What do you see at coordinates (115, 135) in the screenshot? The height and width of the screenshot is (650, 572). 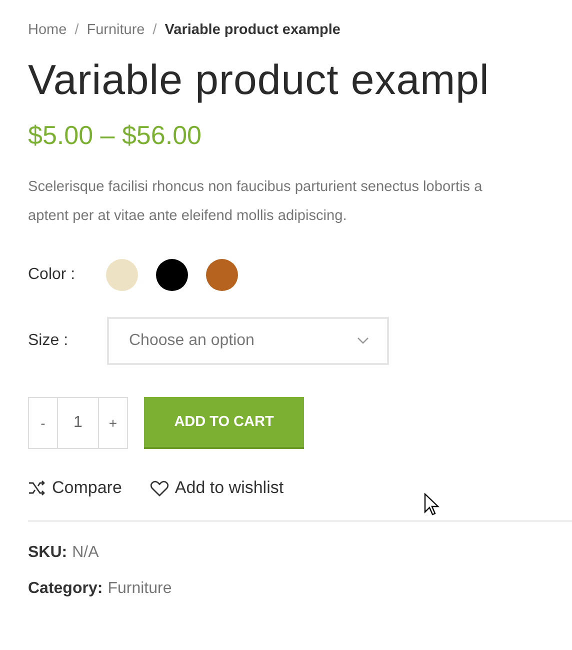 I see `price-range: $5.00 – $56.00` at bounding box center [115, 135].